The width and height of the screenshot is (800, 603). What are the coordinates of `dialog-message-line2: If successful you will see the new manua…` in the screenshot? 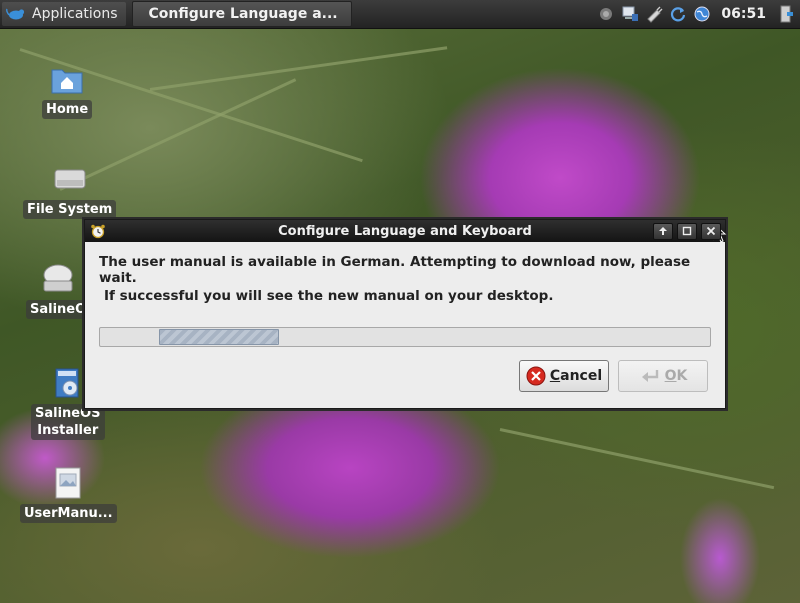 It's located at (329, 296).